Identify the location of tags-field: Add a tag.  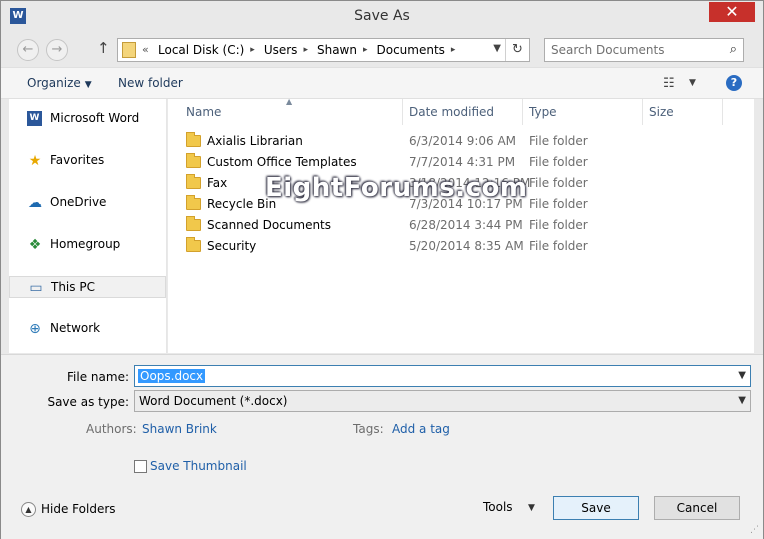
(421, 429).